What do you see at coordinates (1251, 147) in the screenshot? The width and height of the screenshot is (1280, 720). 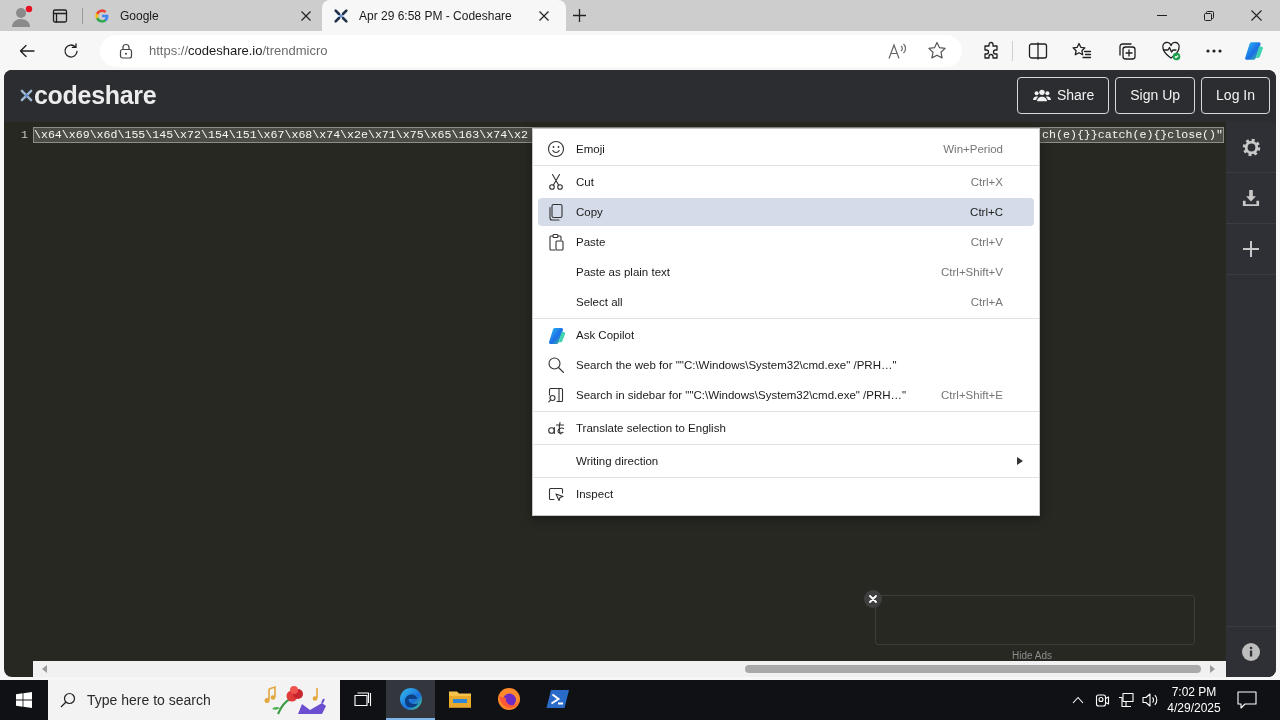 I see `settings-icon` at bounding box center [1251, 147].